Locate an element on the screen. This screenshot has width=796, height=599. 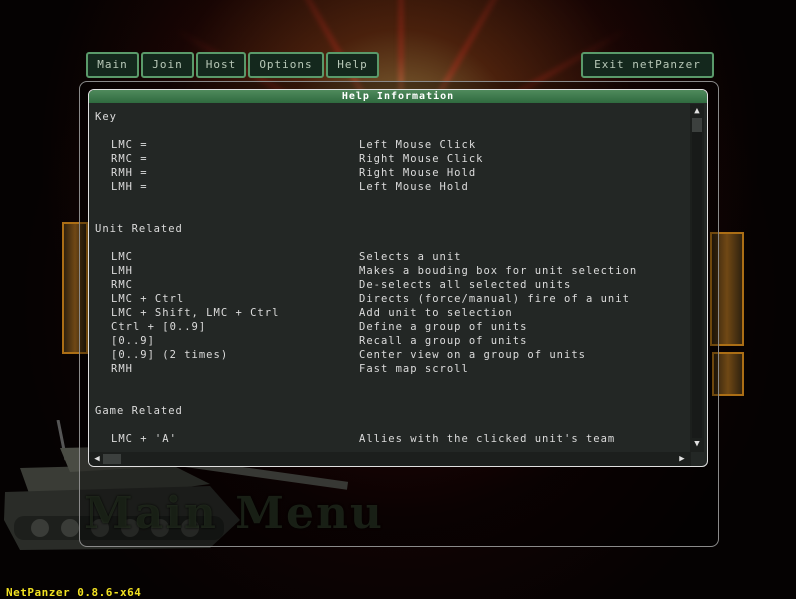
key-description: Center view on a group of units is located at coordinates (472, 355).